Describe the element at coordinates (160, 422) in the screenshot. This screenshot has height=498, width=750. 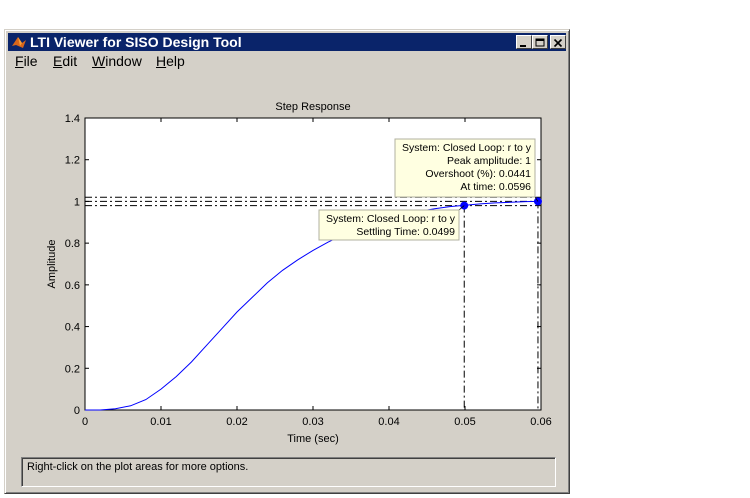
I see `x-tick-label: 0.01` at that location.